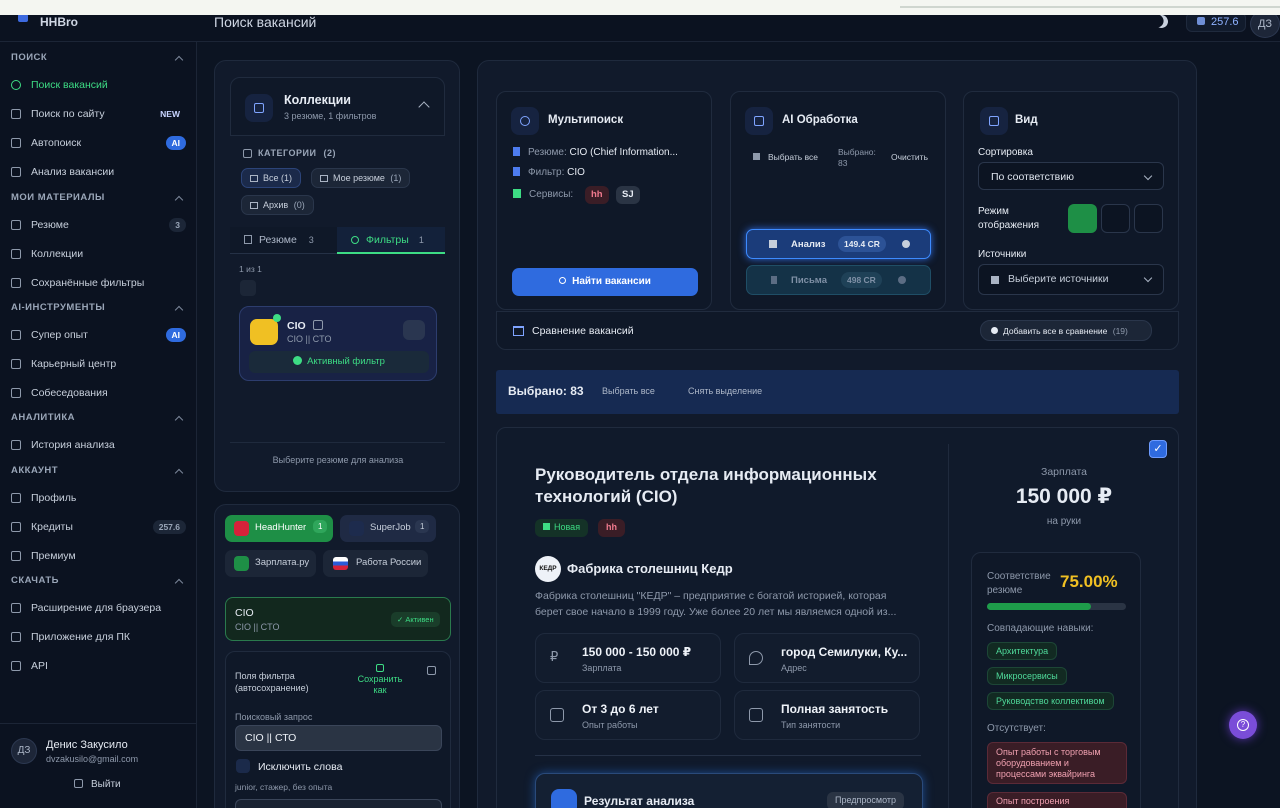  I want to click on tab-resume: Резюме 3, so click(283, 240).